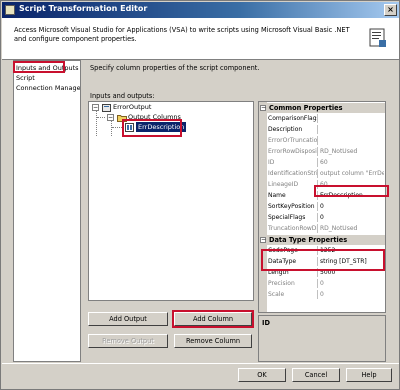 This screenshot has width=400, height=390. What do you see at coordinates (266, 323) in the screenshot?
I see `property-description-title: ID` at bounding box center [266, 323].